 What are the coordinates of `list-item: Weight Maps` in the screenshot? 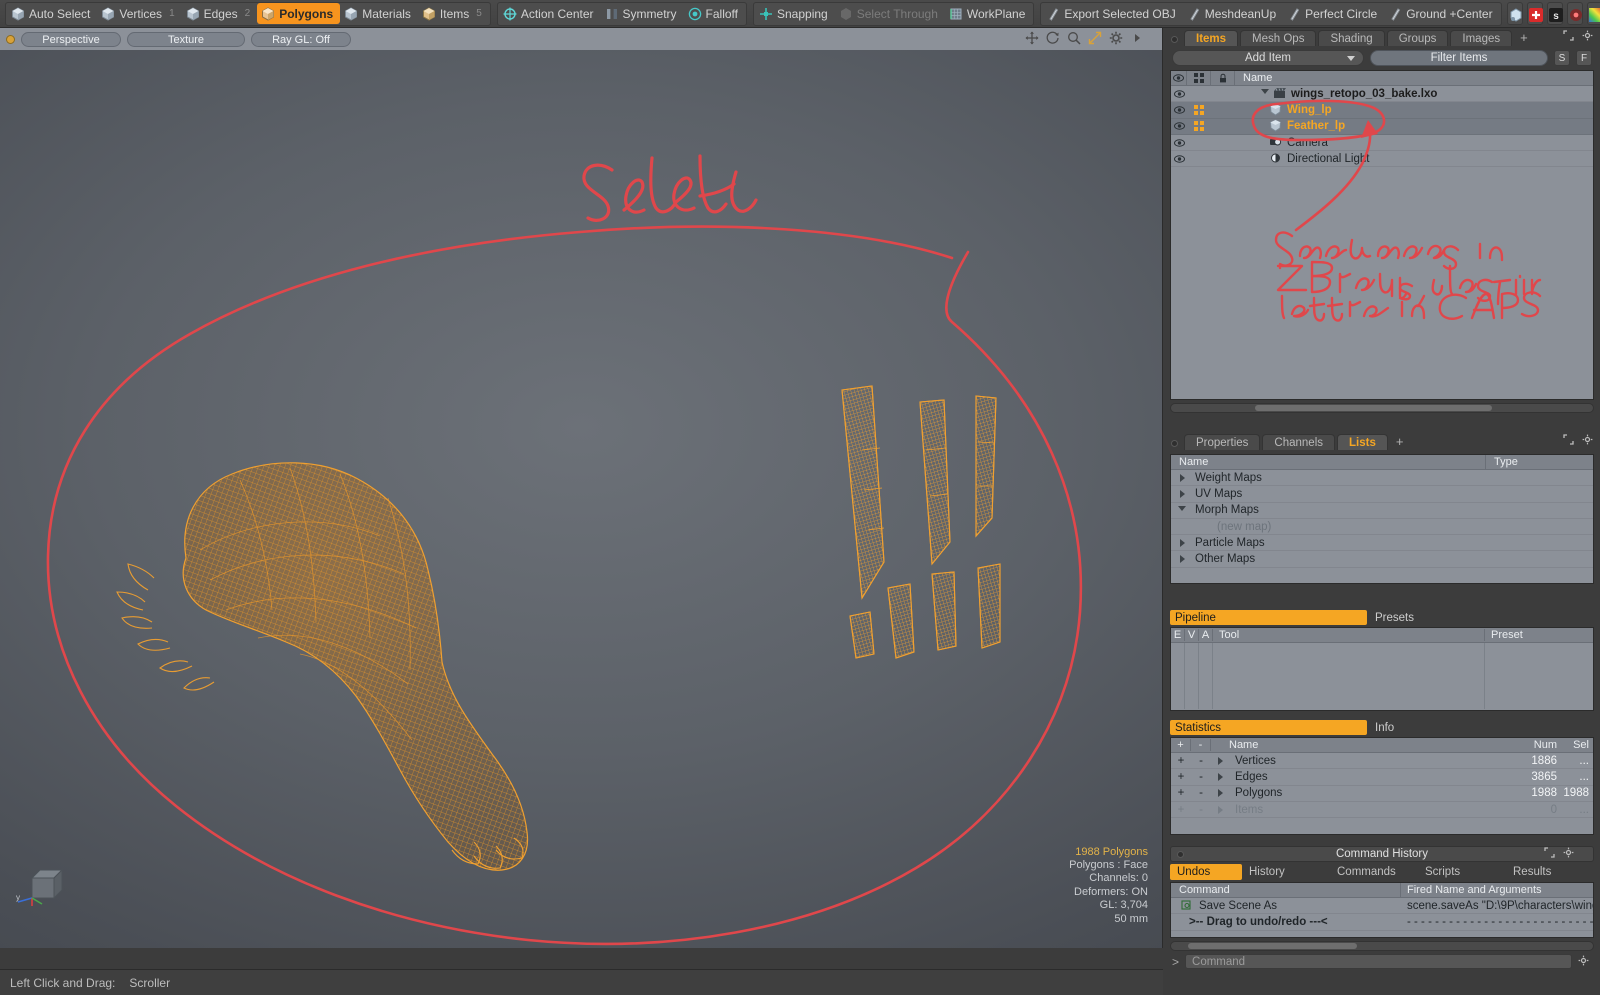 It's located at (1382, 478).